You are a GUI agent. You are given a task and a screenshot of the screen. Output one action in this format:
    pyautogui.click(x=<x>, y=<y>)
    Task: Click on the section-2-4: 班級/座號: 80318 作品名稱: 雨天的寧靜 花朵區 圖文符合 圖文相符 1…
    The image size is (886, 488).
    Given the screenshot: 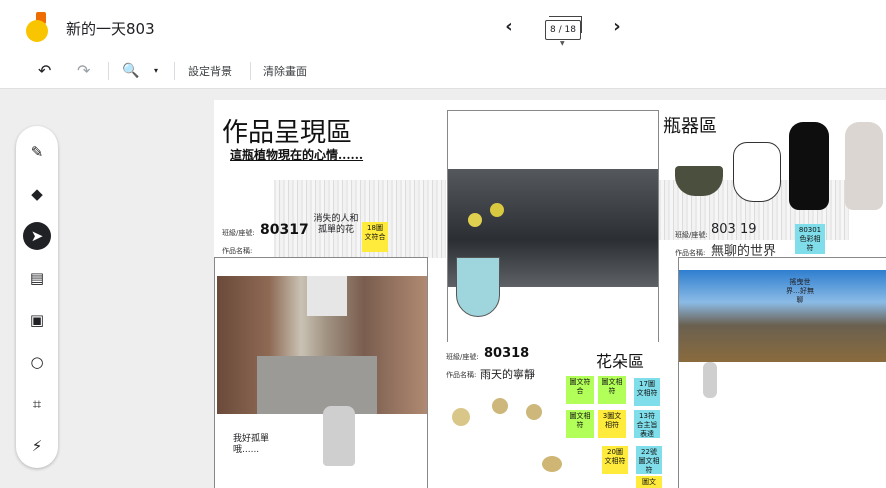 What is the action you would take?
    pyautogui.click(x=559, y=415)
    